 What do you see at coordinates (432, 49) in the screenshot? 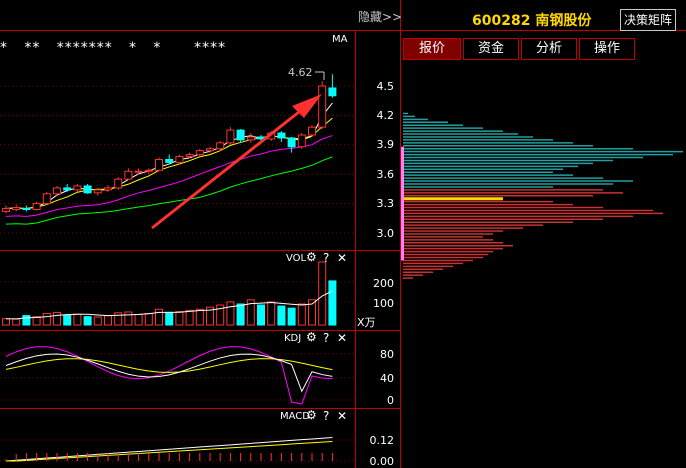
I see `tab-quote: 报价` at bounding box center [432, 49].